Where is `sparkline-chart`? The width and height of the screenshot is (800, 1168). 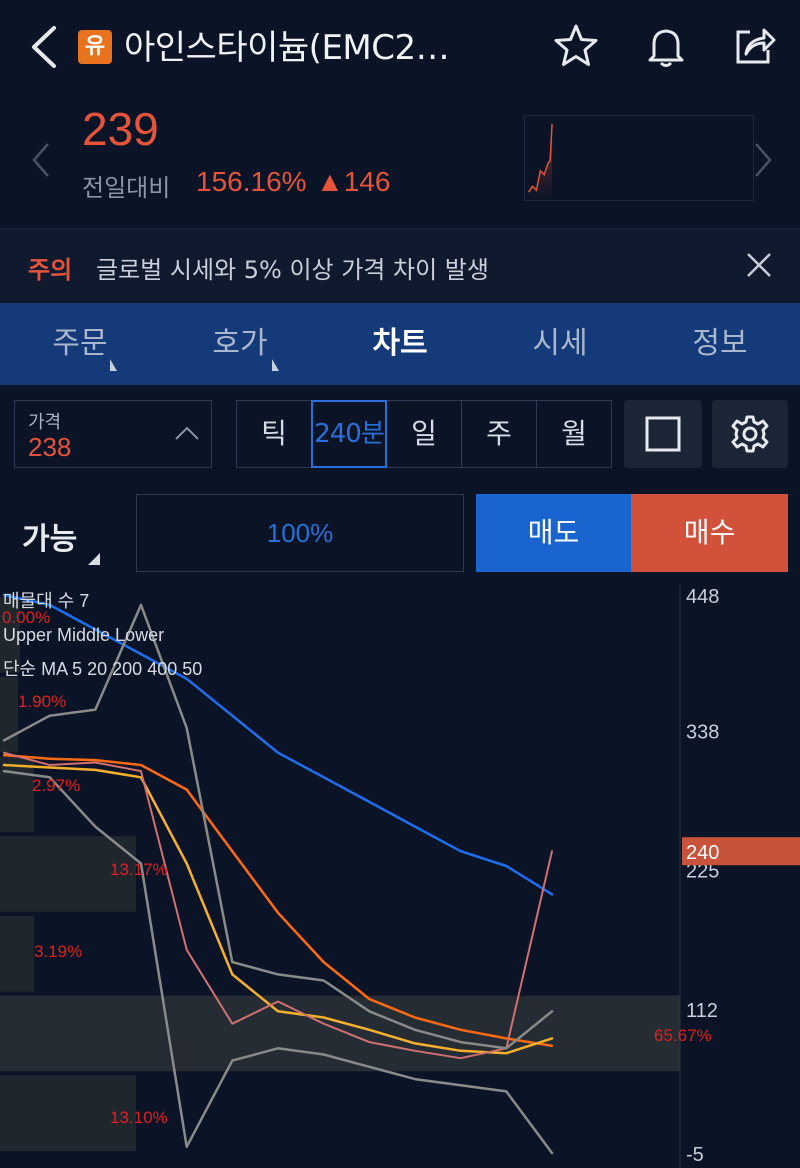
sparkline-chart is located at coordinates (639, 158).